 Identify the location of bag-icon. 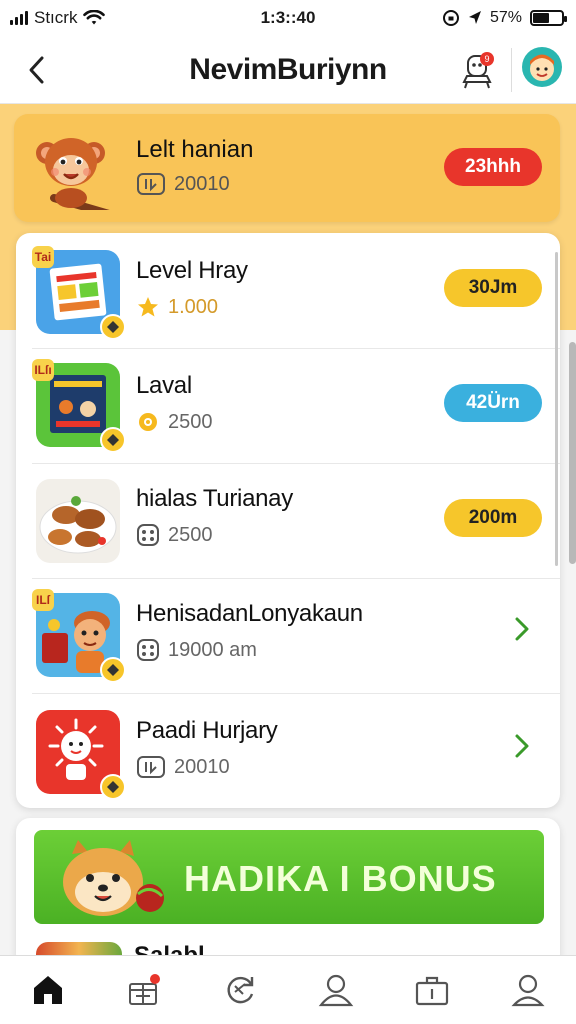
(432, 991).